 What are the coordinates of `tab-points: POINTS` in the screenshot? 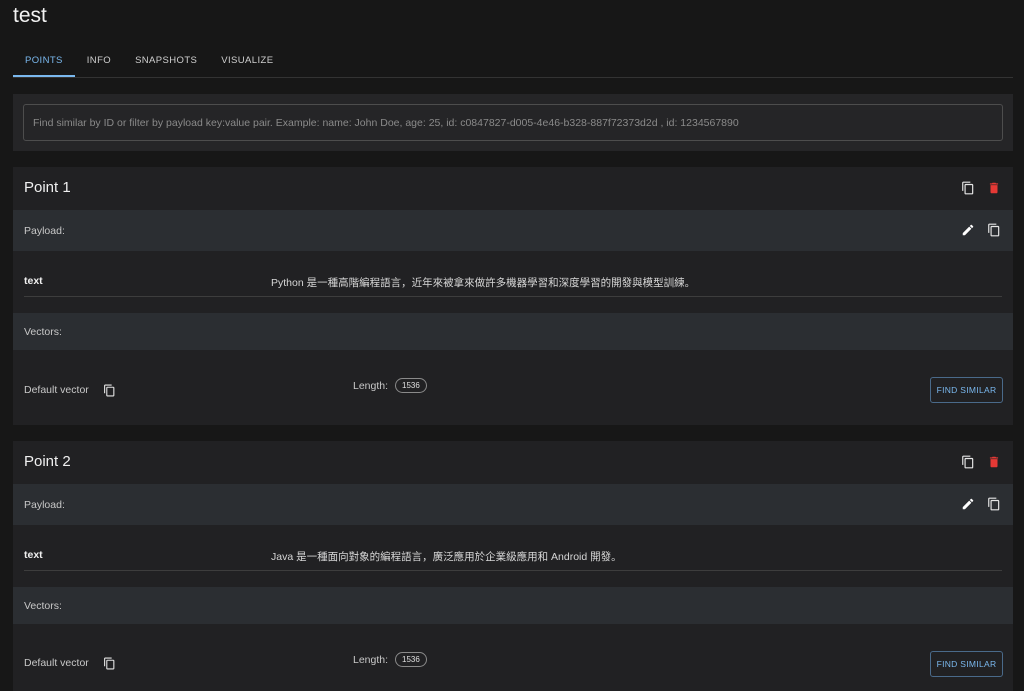 It's located at (44, 61).